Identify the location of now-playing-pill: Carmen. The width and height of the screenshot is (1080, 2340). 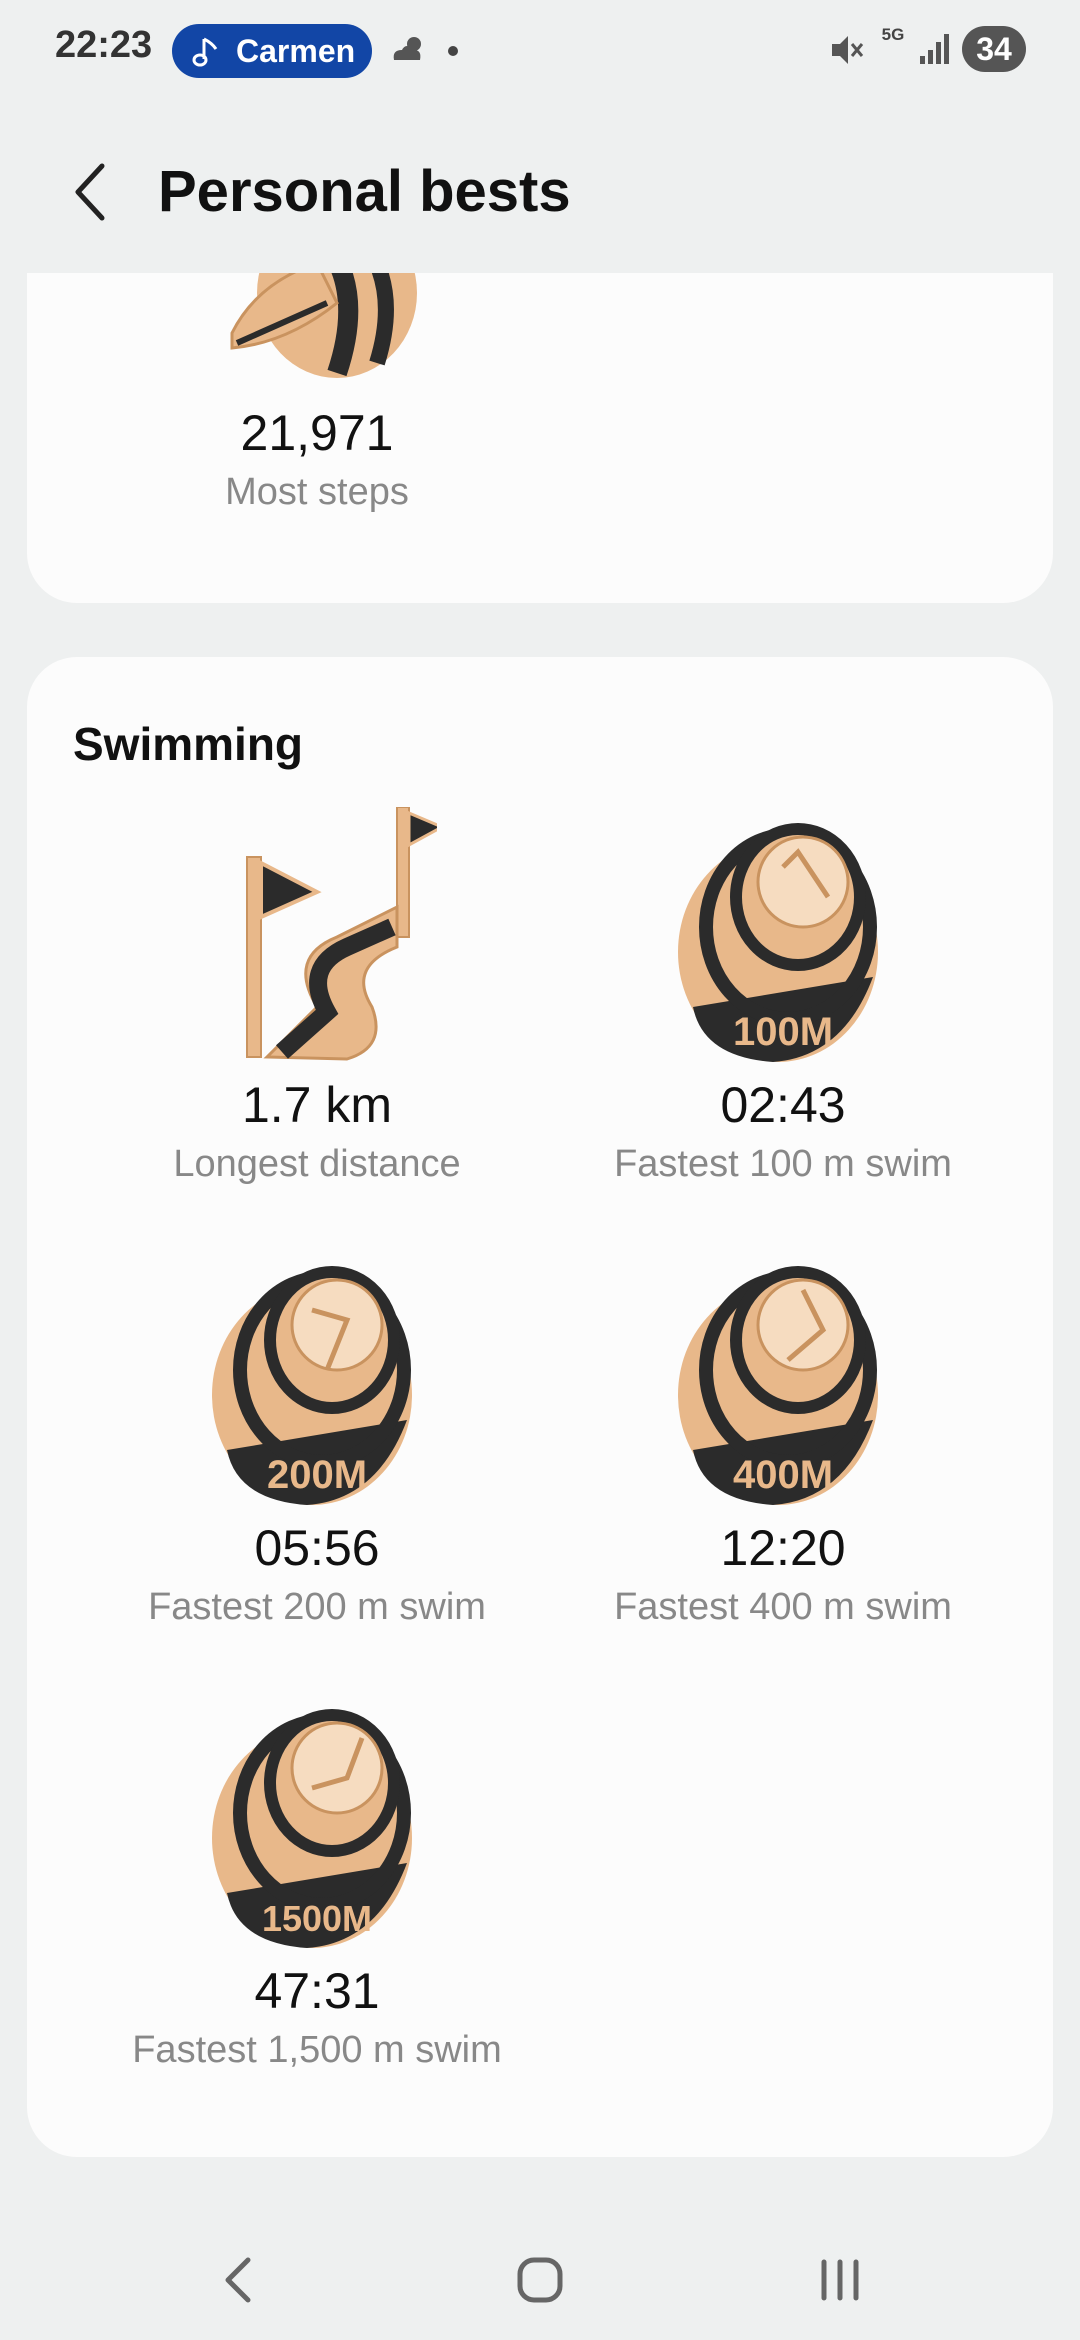
(272, 51).